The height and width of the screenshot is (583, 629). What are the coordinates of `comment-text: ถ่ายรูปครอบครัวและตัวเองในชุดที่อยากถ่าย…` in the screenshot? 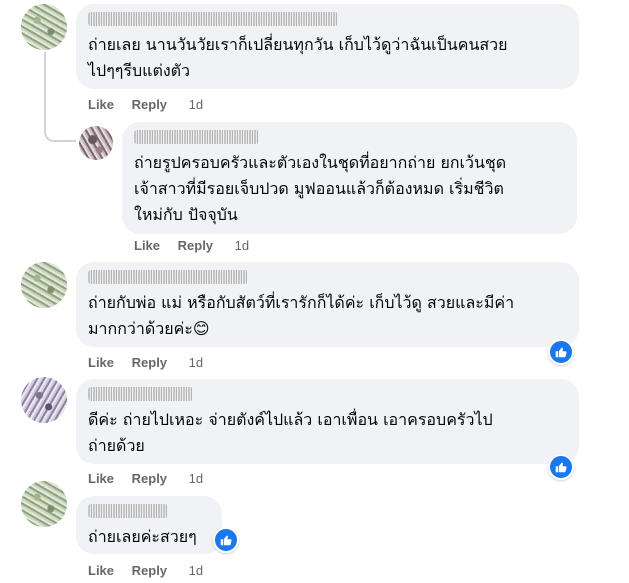 It's located at (320, 188).